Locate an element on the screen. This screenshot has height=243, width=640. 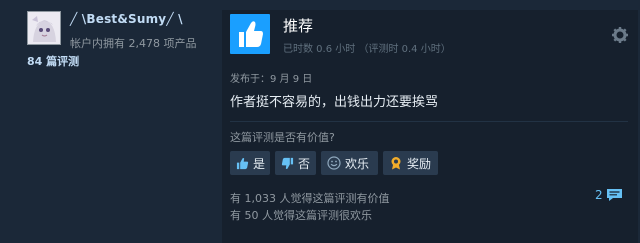
helpful-question: 这篇评测是否有价值? is located at coordinates (282, 137).